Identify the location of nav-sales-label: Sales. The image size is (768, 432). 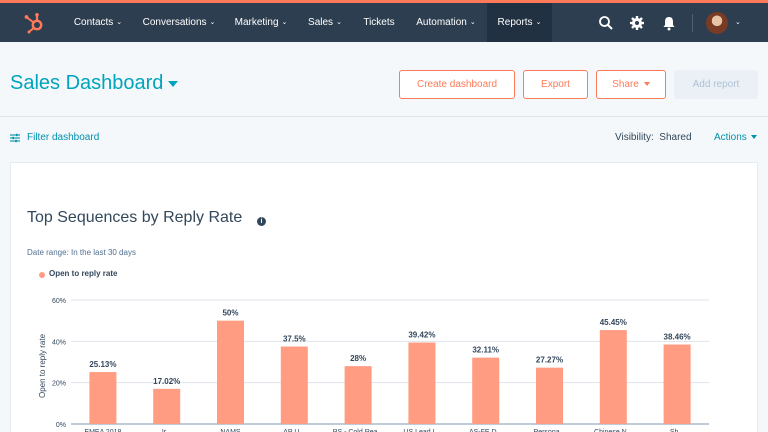
(321, 22).